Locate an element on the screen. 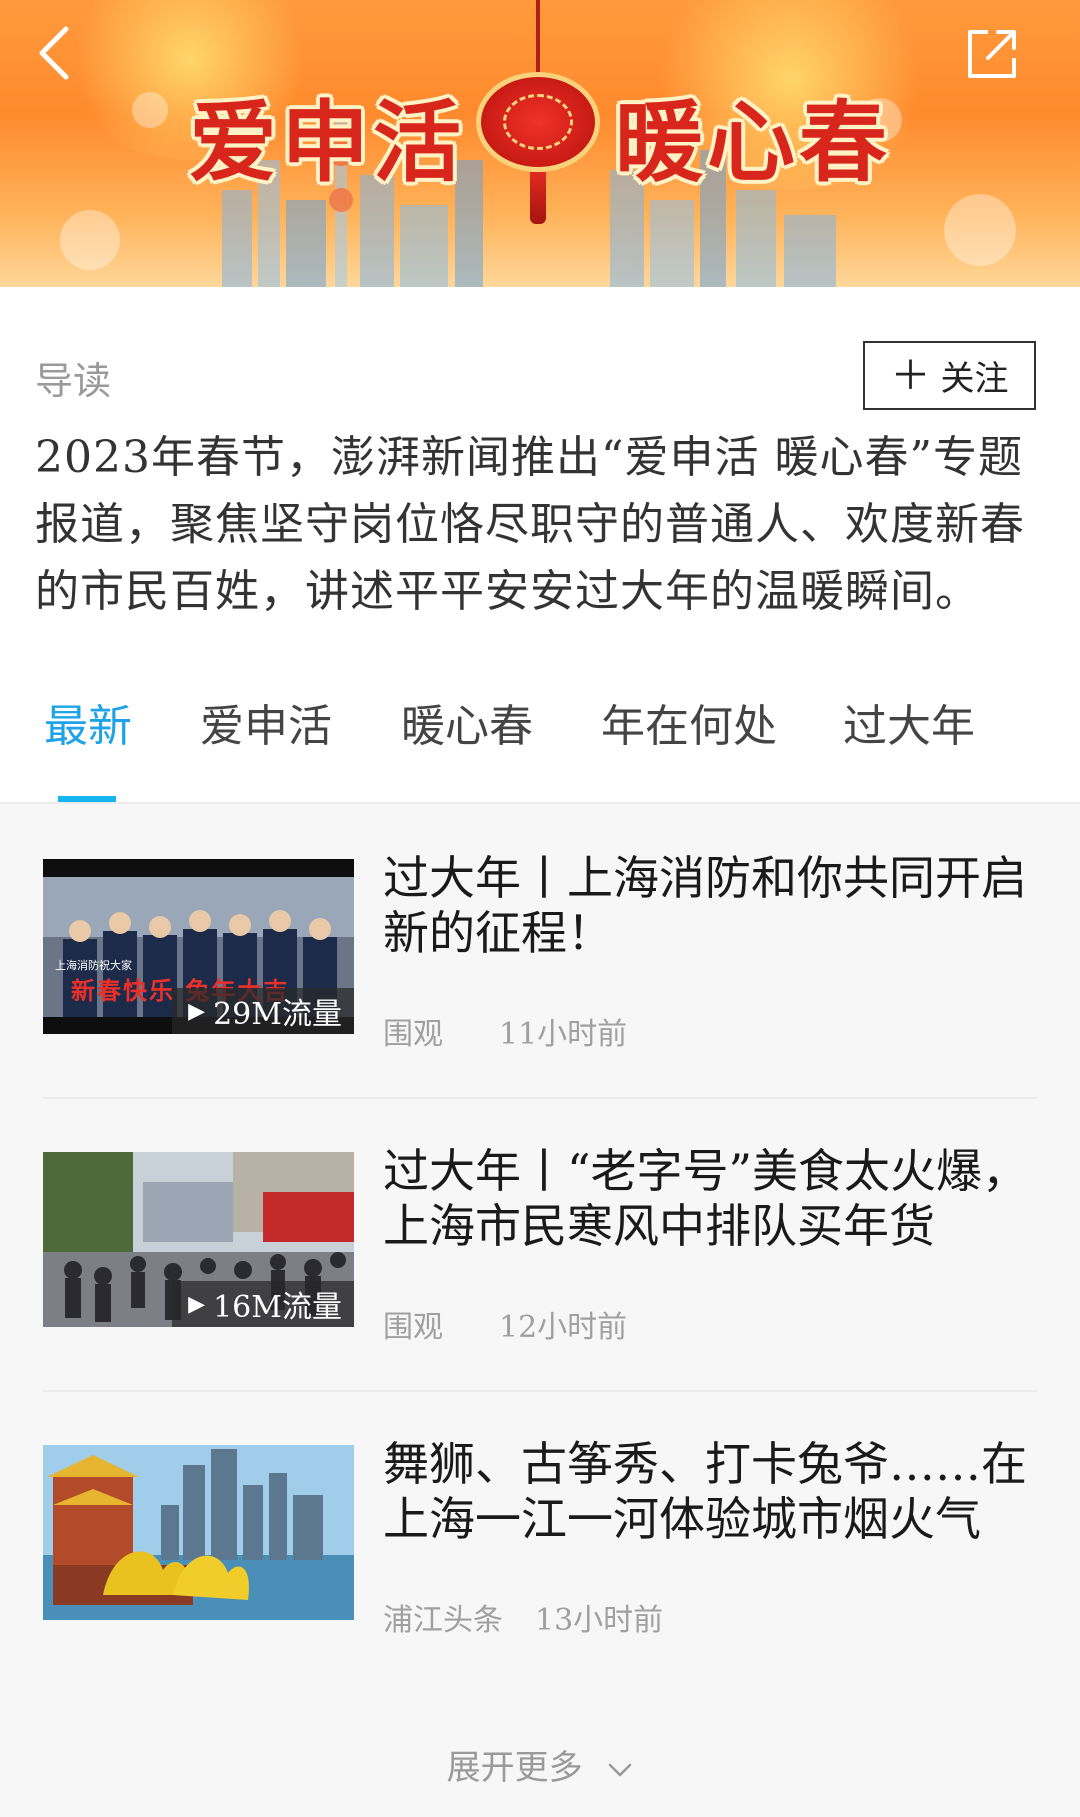 This screenshot has height=1817, width=1080. video-thumbnail: ▶ 16M流量 is located at coordinates (198, 1239).